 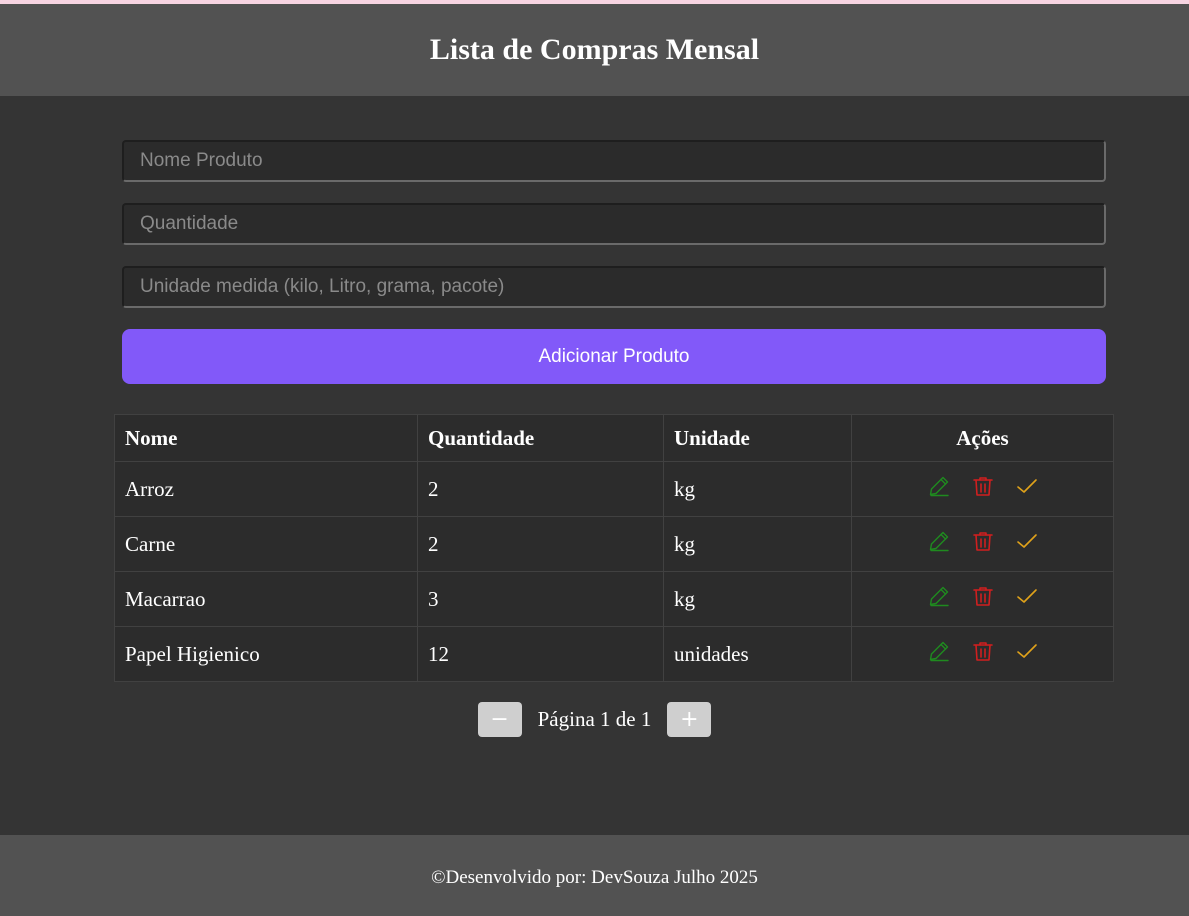 I want to click on product-name-cell: Arroz, so click(x=266, y=489).